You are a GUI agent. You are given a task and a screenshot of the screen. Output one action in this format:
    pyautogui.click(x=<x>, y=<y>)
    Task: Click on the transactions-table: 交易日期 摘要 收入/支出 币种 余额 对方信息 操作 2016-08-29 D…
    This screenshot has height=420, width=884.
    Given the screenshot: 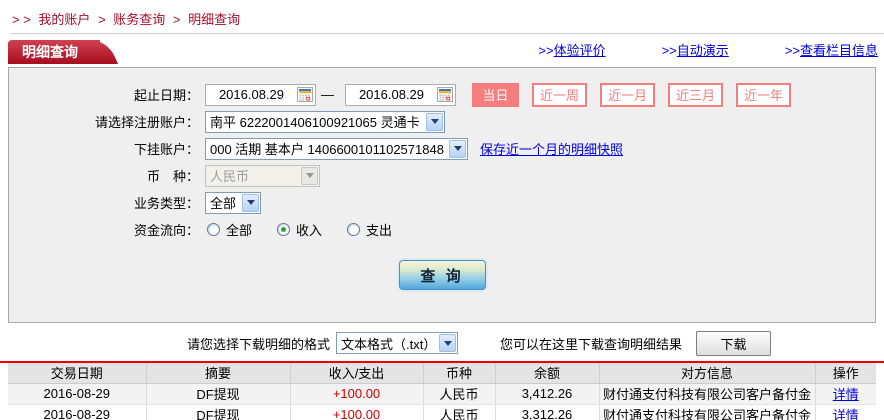 What is the action you would take?
    pyautogui.click(x=442, y=391)
    